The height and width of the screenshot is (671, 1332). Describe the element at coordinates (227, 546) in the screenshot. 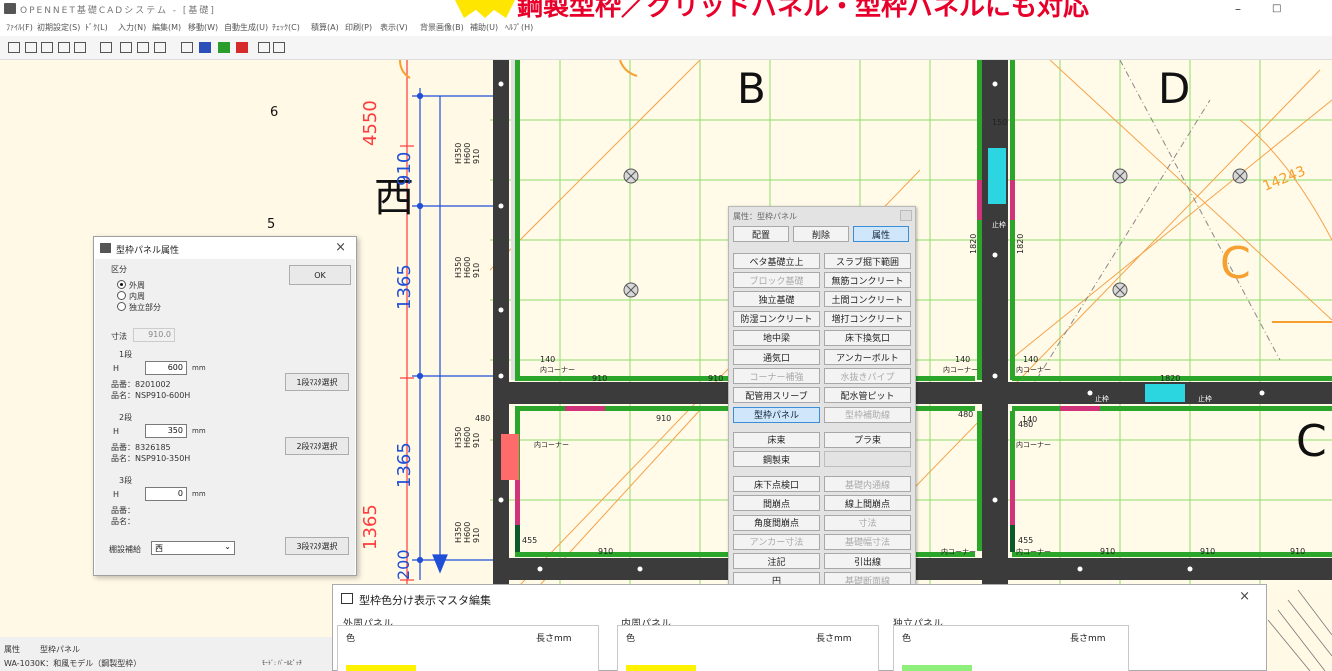

I see `chevron-down-icon: ⌄` at that location.